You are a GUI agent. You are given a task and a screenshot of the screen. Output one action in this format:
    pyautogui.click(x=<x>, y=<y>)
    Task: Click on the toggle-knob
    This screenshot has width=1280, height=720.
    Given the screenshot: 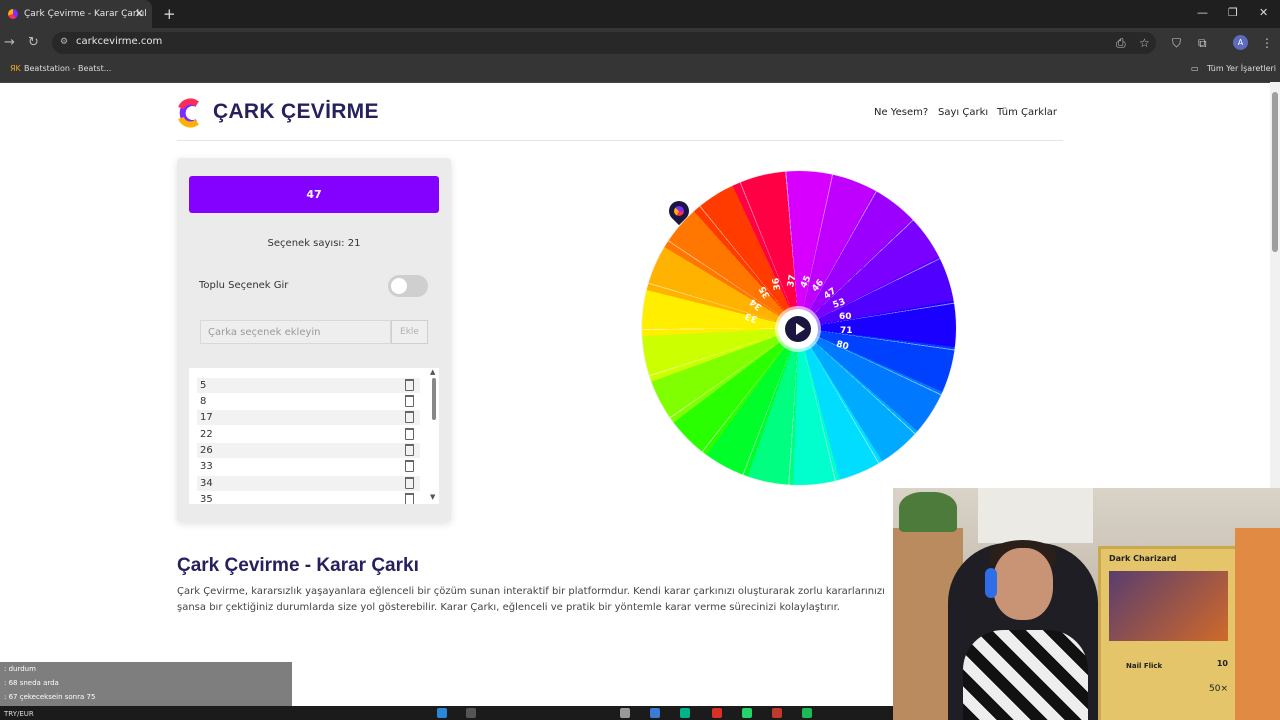 What is the action you would take?
    pyautogui.click(x=399, y=286)
    